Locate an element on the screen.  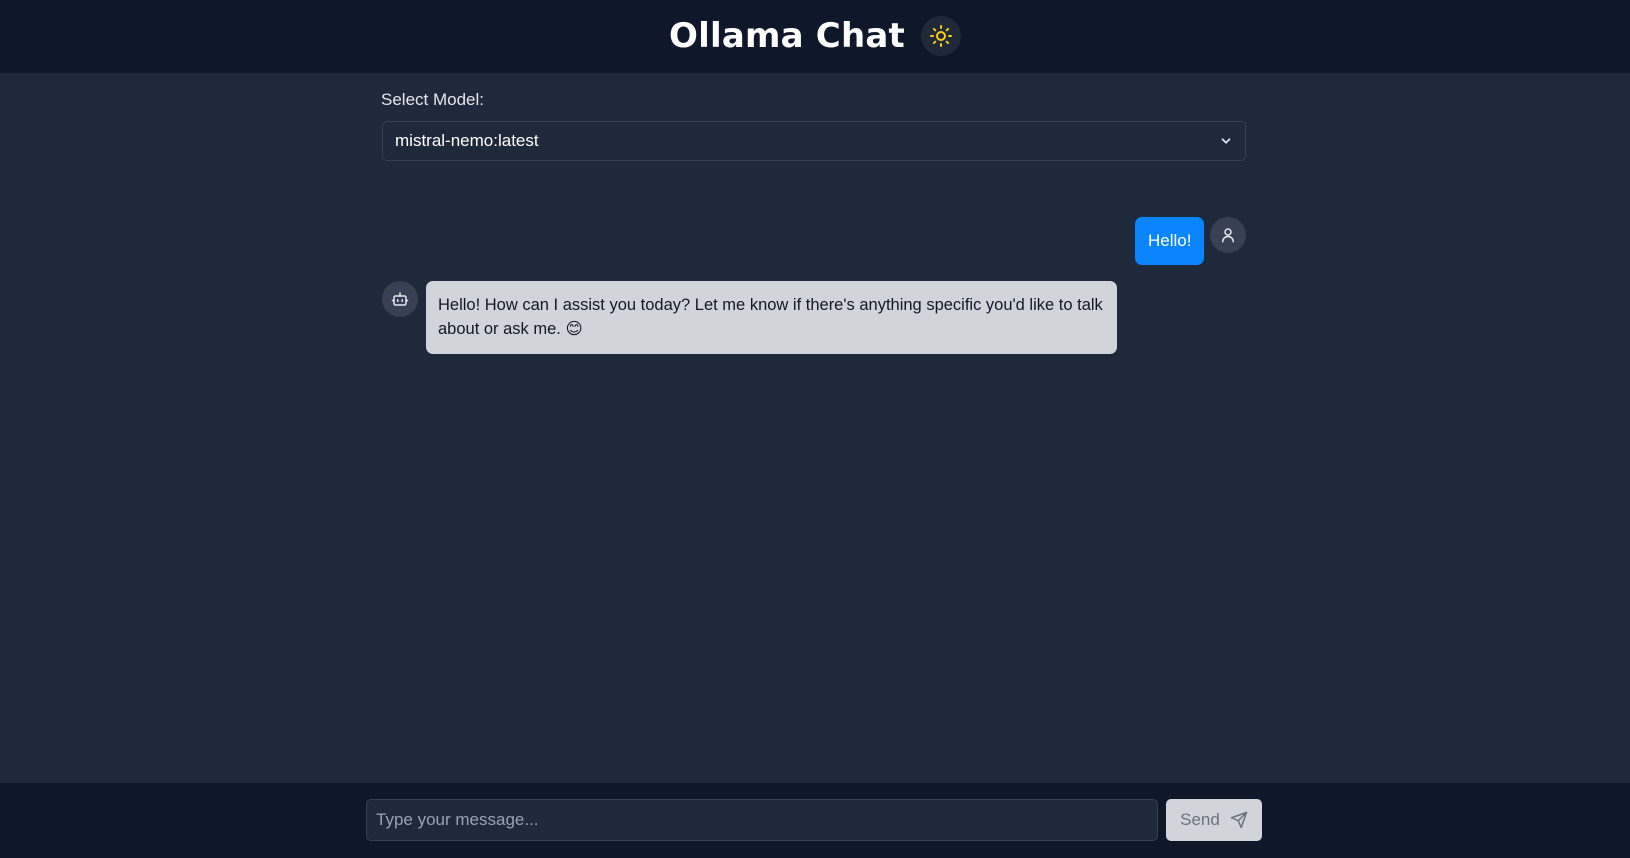
user-message-text: Hello! is located at coordinates (1170, 240).